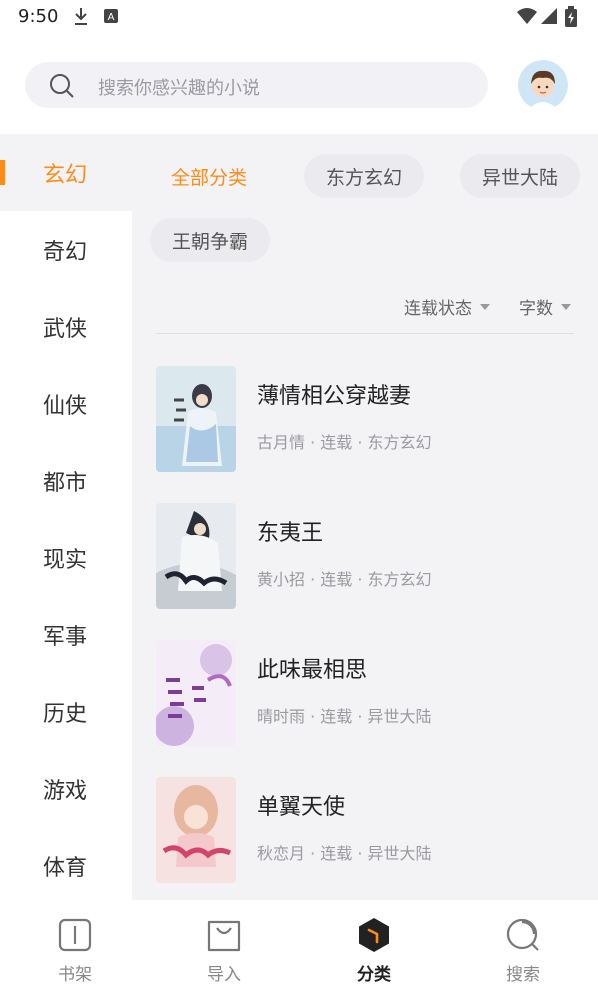 The height and width of the screenshot is (998, 598). I want to click on sidebar-item-label: 军事, so click(65, 637).